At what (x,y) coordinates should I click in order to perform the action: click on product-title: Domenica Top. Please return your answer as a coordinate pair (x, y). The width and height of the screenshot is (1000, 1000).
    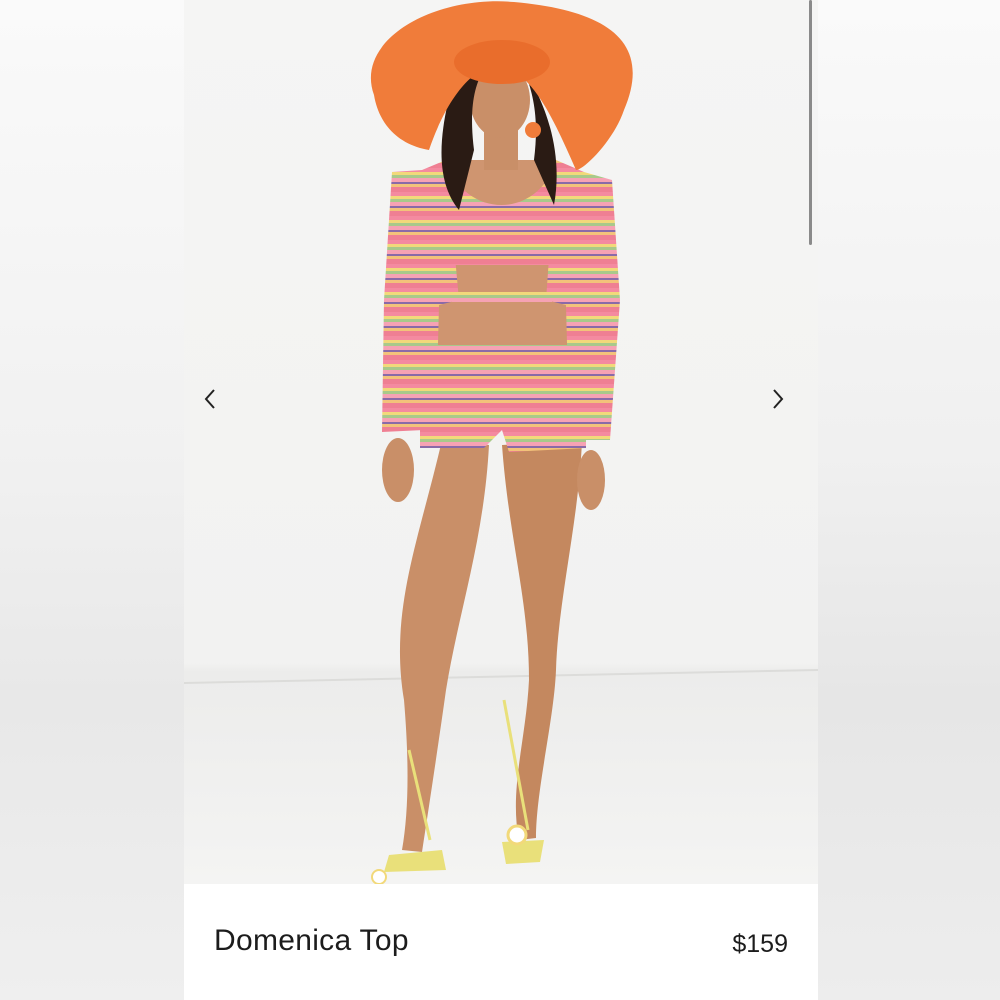
    Looking at the image, I should click on (311, 941).